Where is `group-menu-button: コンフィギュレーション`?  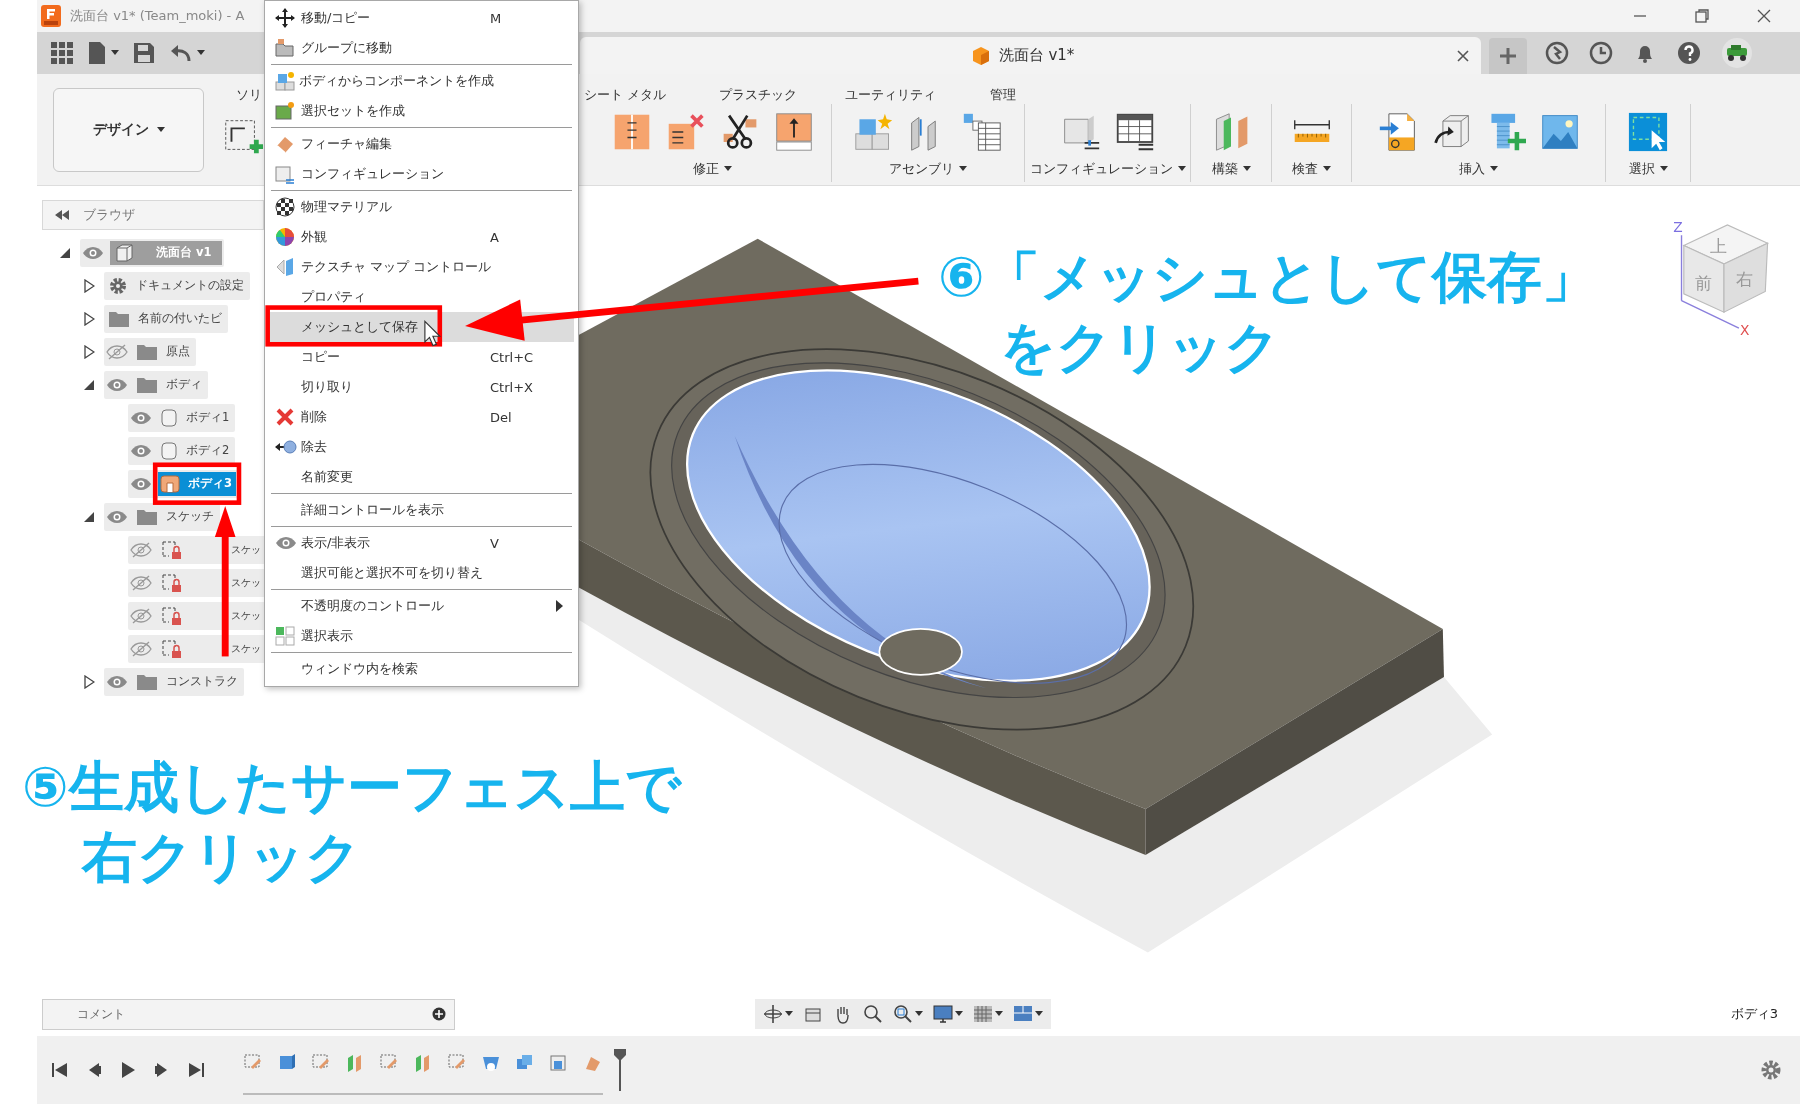 group-menu-button: コンフィギュレーション is located at coordinates (1107, 169).